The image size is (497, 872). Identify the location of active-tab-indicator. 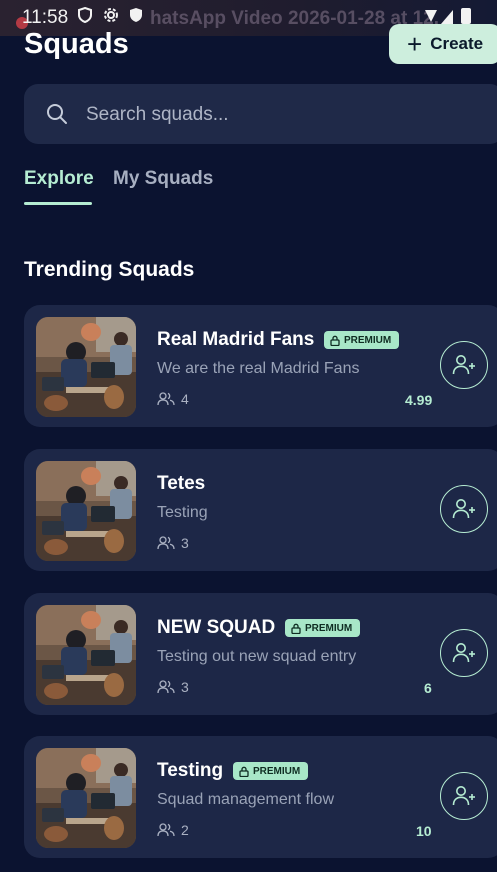
(58, 203).